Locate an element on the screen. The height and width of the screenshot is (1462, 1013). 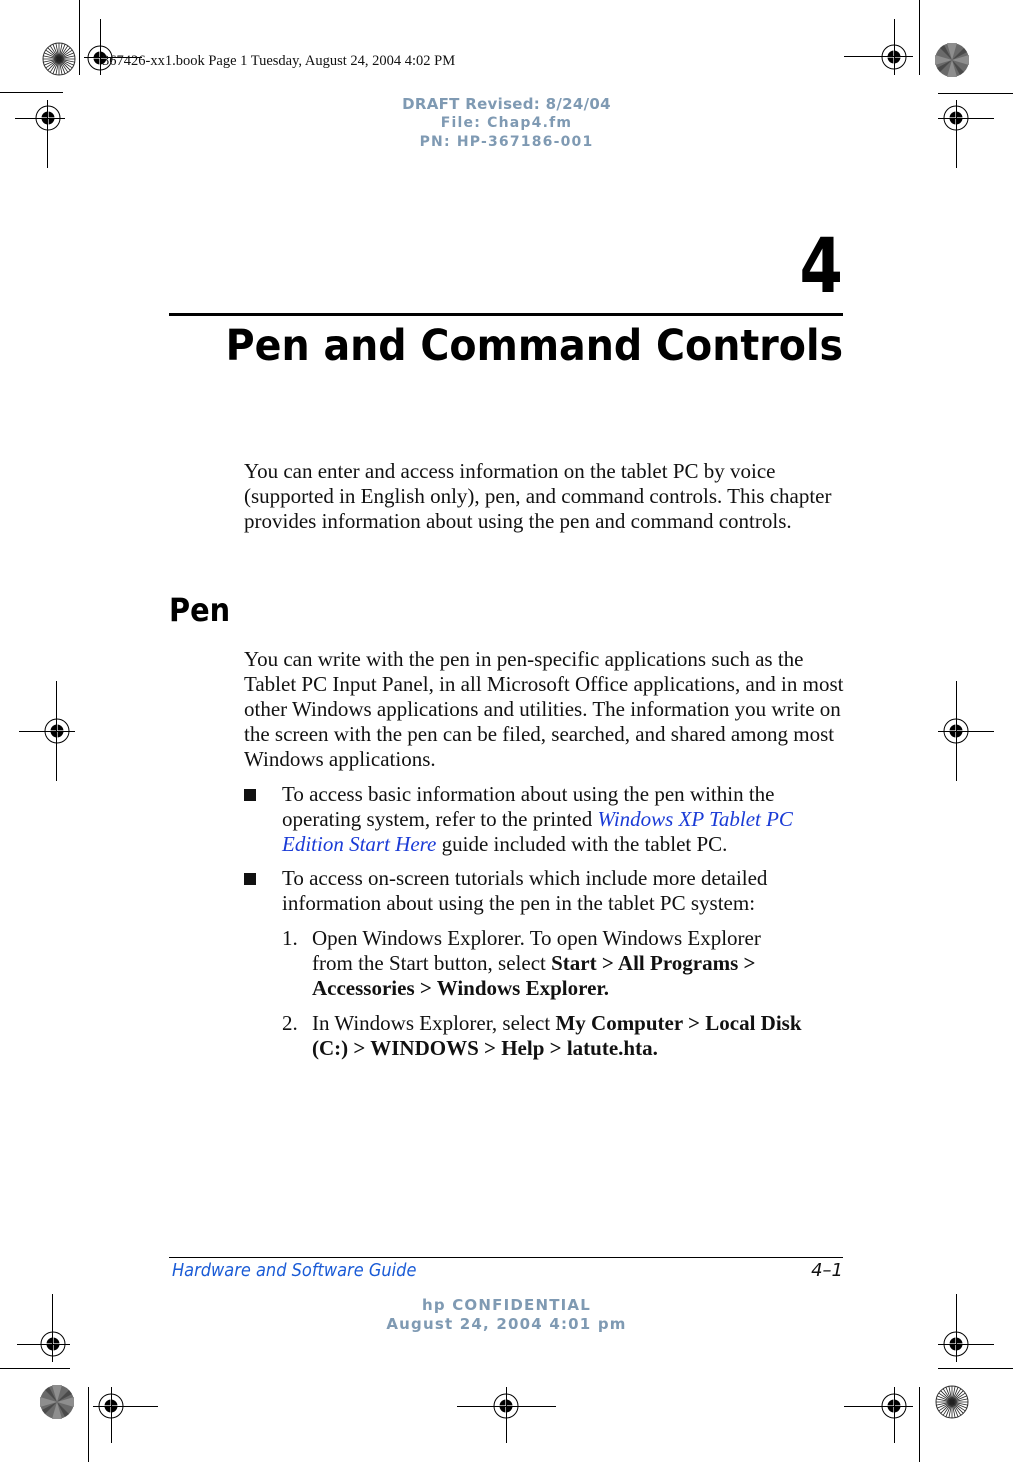
footer-page-number: 4–1 is located at coordinates (827, 1270).